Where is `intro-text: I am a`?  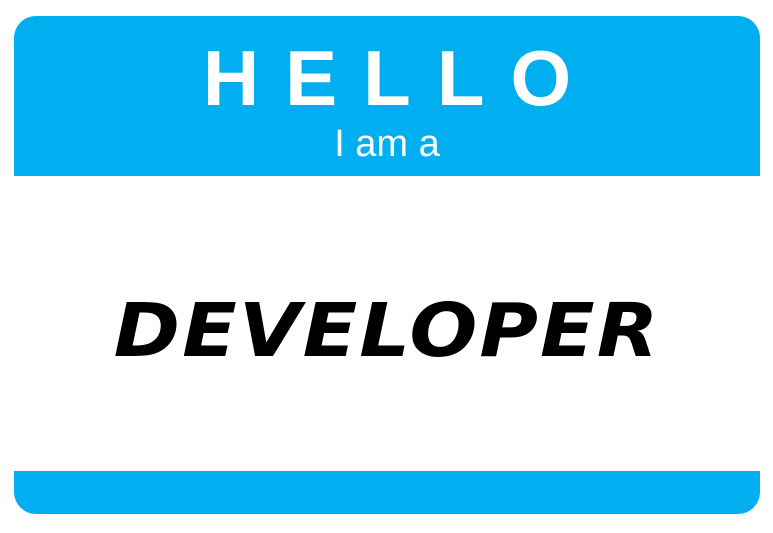 intro-text: I am a is located at coordinates (387, 144).